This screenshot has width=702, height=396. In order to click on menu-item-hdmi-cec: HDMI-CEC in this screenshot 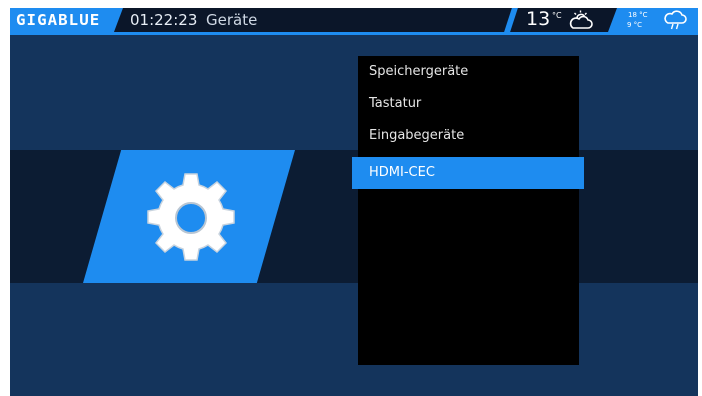, I will do `click(468, 173)`.